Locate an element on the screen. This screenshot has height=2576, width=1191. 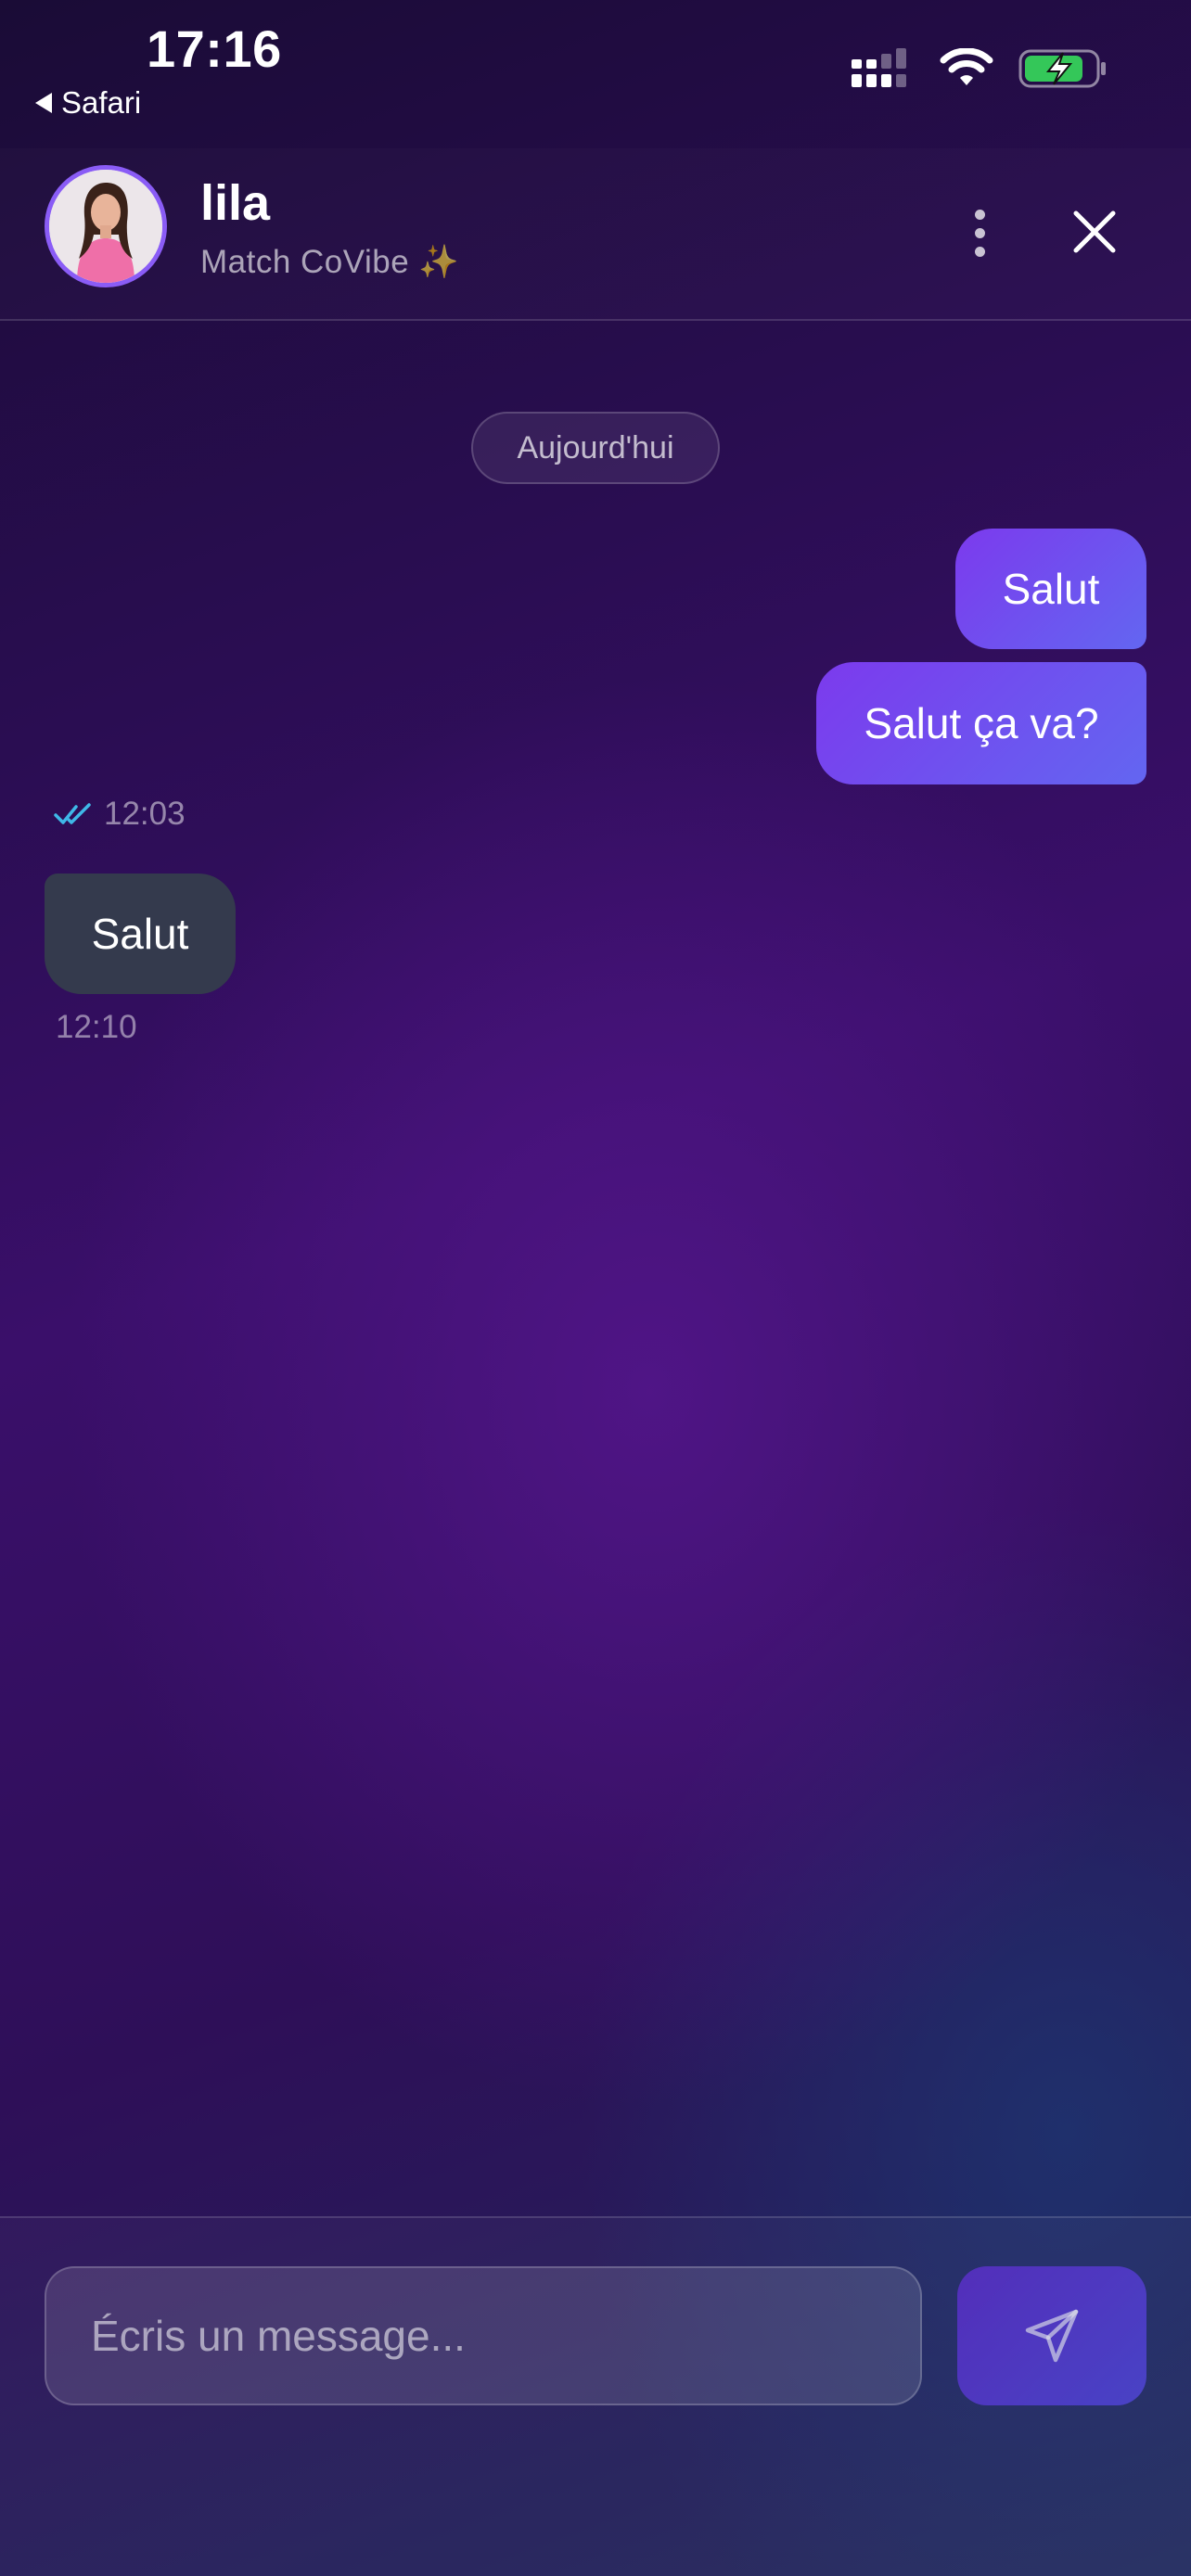
status-icons is located at coordinates (979, 68).